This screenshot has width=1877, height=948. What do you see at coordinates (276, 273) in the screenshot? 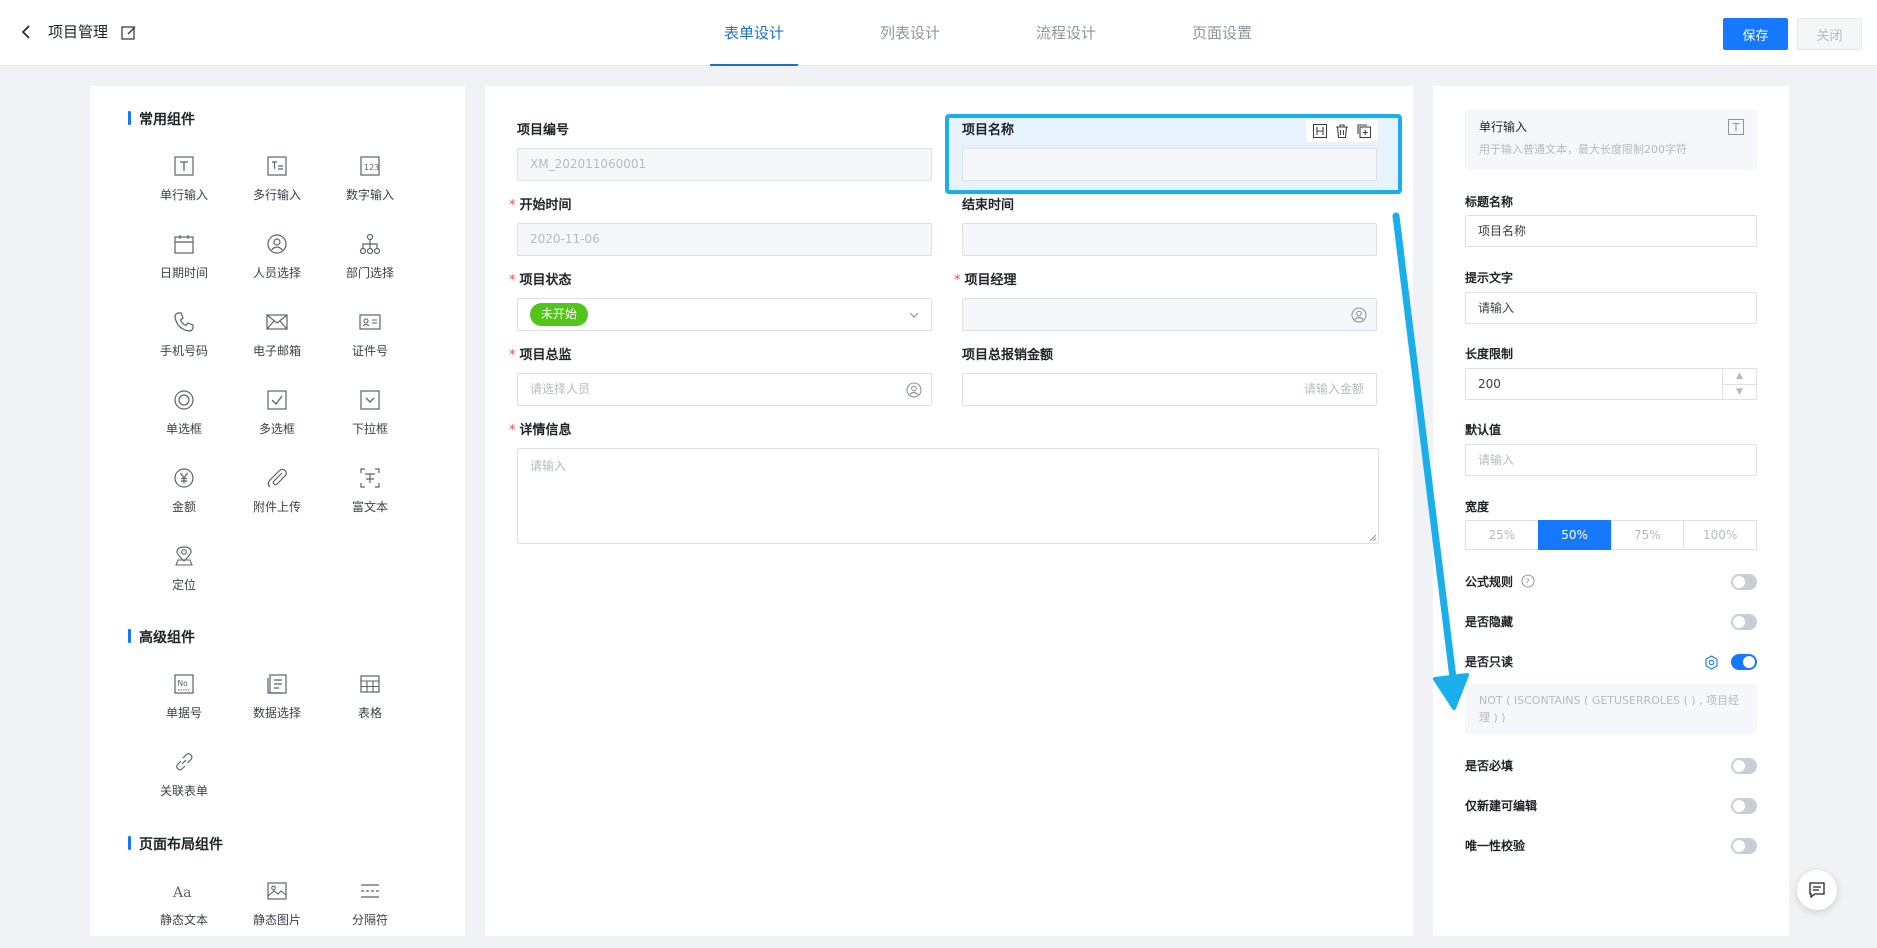
I see `component-label: 人员选择` at bounding box center [276, 273].